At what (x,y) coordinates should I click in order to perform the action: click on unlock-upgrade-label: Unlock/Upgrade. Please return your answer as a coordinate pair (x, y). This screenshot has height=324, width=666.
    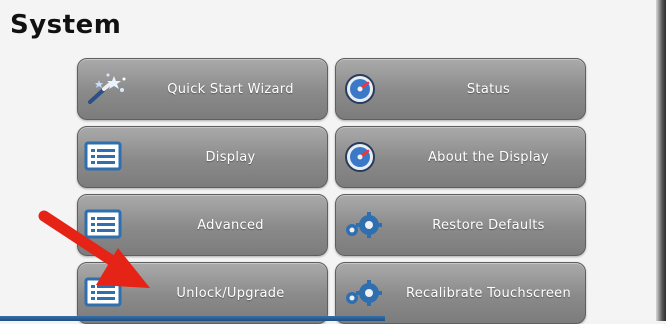
    Looking at the image, I should click on (230, 293).